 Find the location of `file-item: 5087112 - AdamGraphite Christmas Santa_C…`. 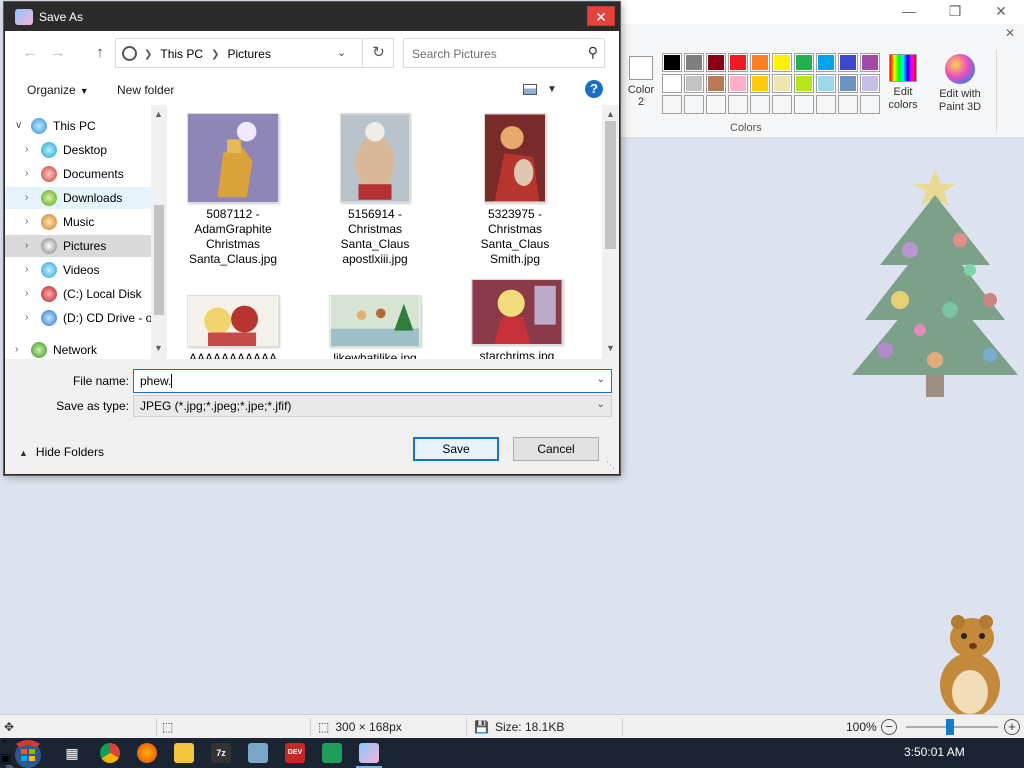

file-item: 5087112 - AdamGraphite Christmas Santa_C… is located at coordinates (233, 190).